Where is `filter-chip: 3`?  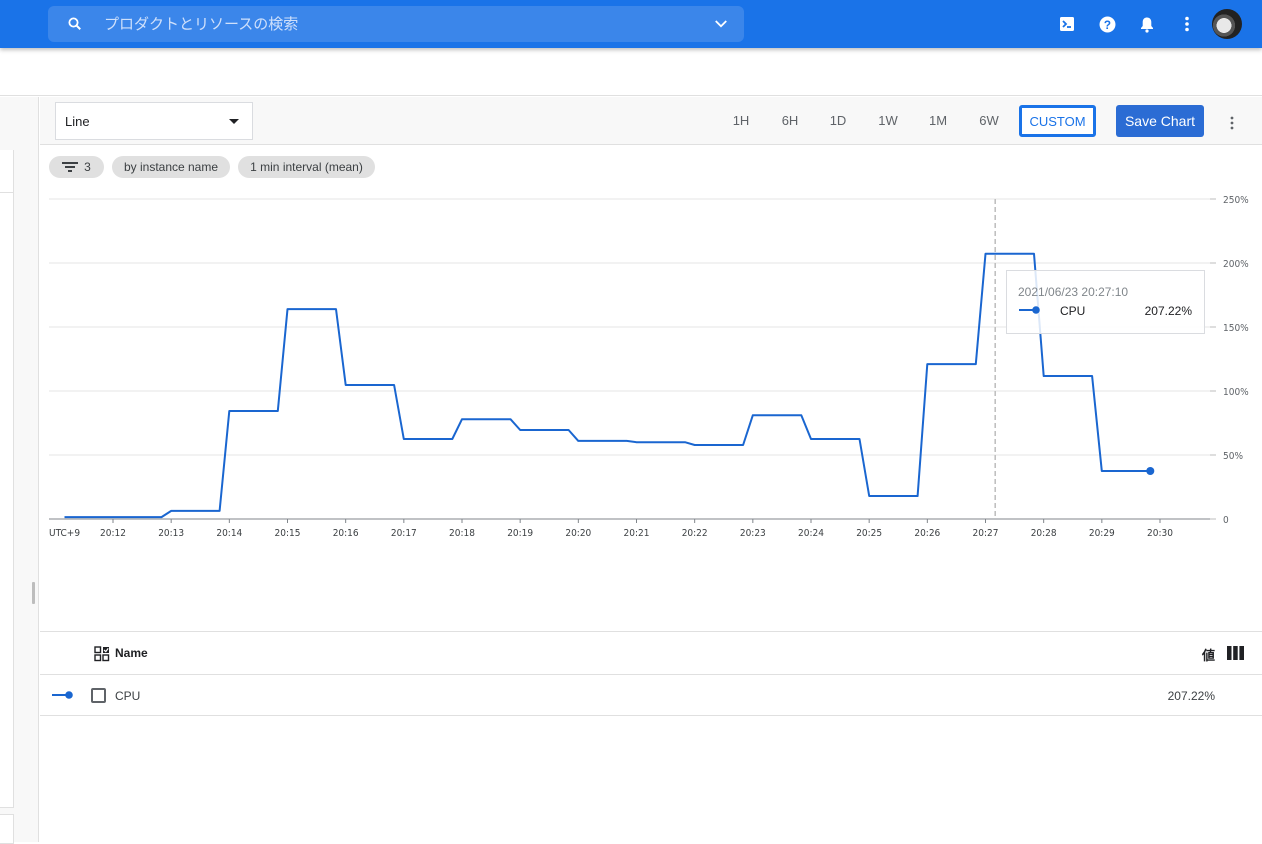 filter-chip: 3 is located at coordinates (76, 167).